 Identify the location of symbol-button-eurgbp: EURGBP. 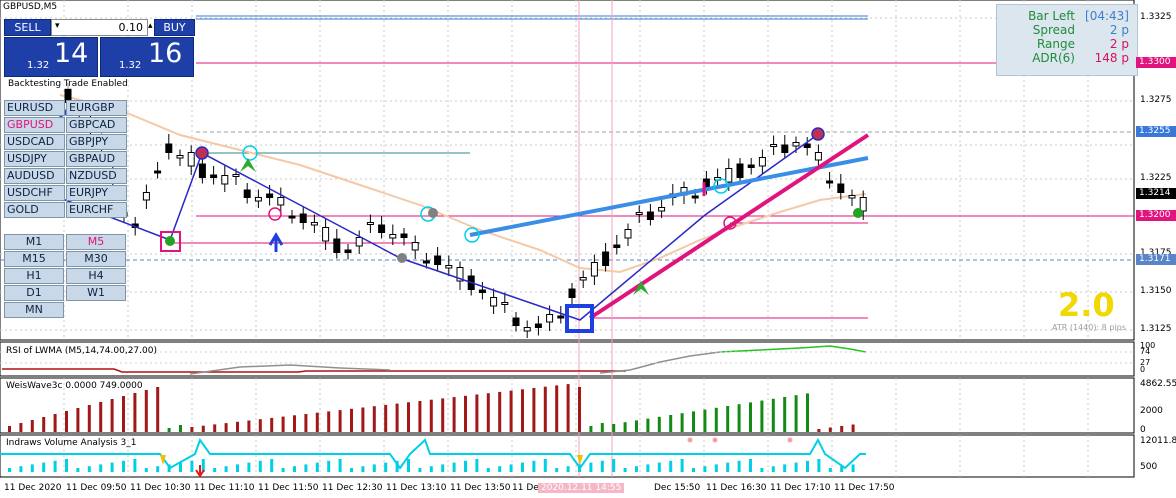
(96, 108).